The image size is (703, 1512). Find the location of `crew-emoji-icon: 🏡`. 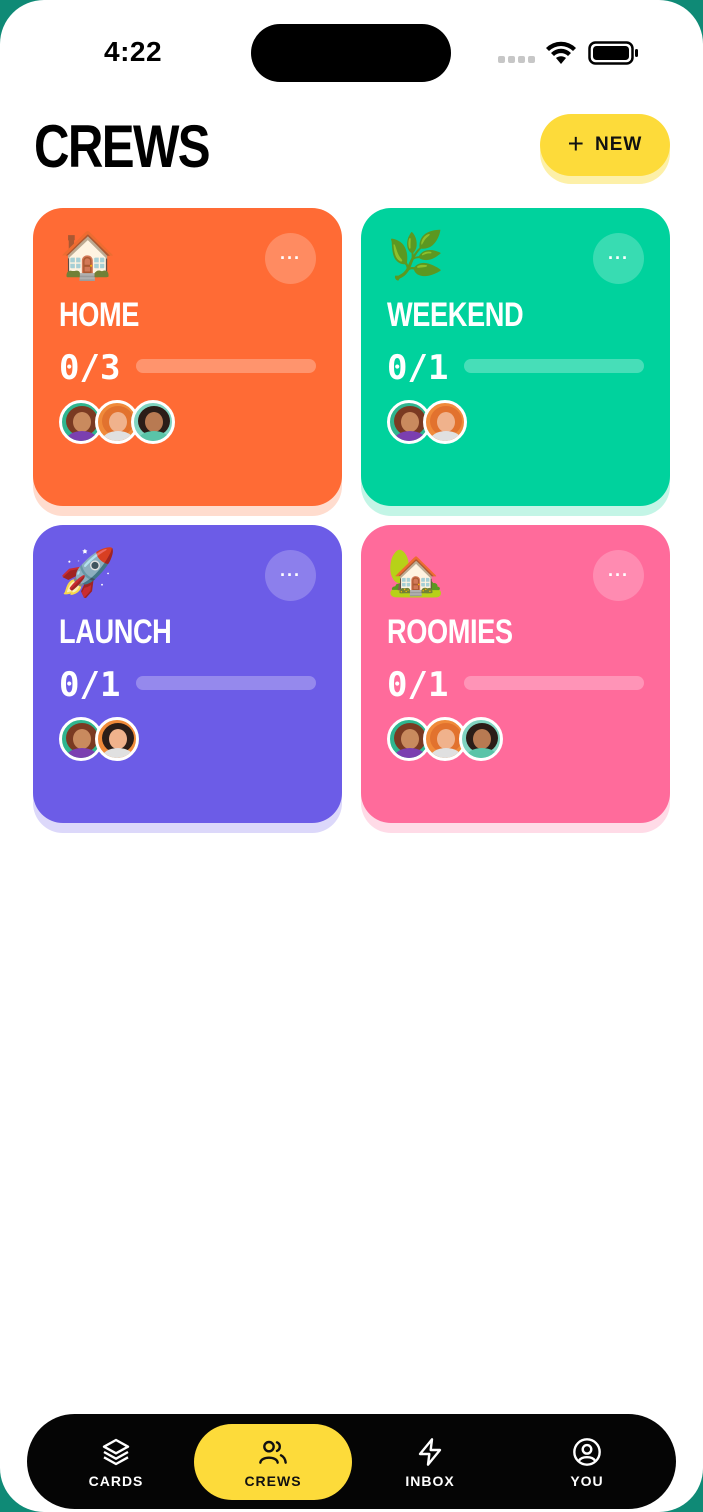

crew-emoji-icon: 🏡 is located at coordinates (416, 572).